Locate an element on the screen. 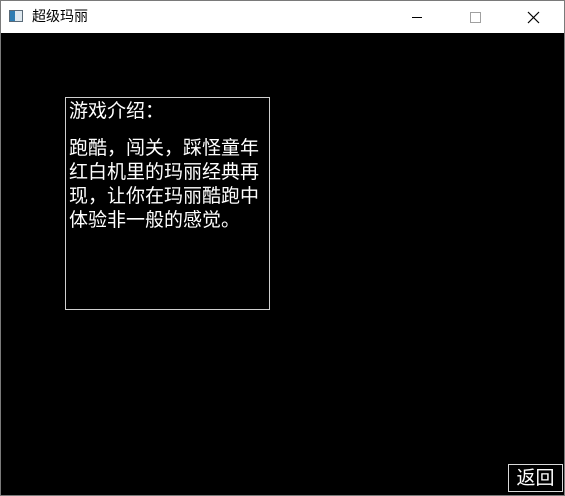 The image size is (565, 496). minimize-icon is located at coordinates (417, 17).